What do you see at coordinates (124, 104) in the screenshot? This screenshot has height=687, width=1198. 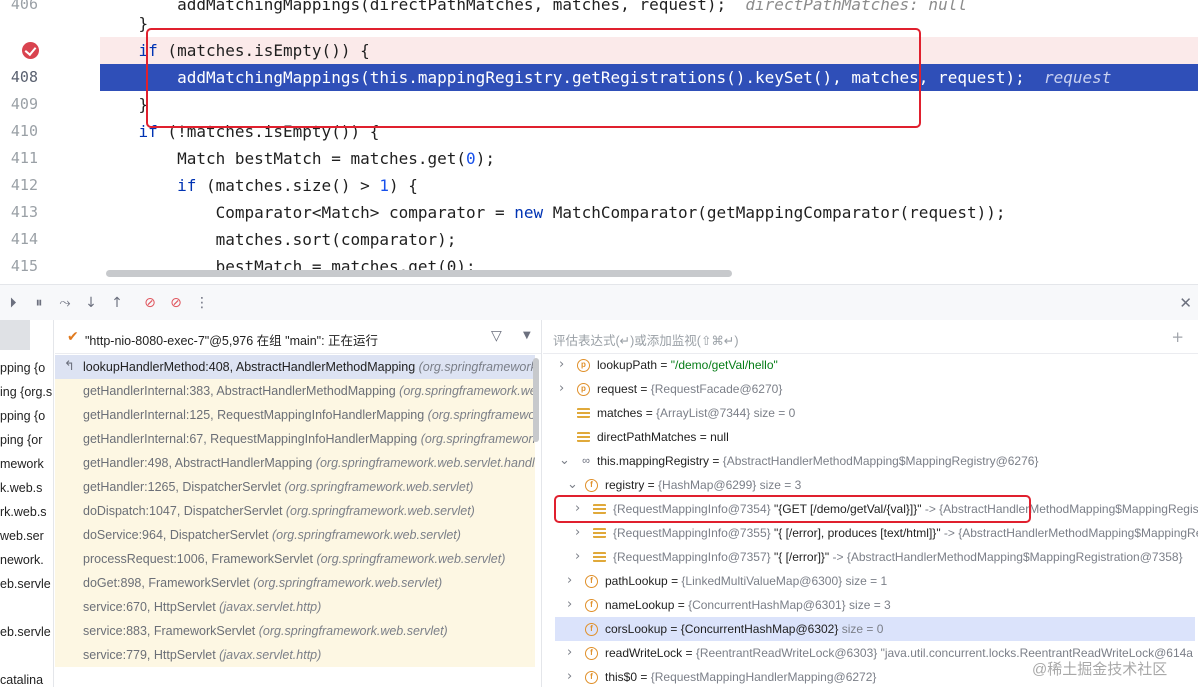 I see `code-token: }` at bounding box center [124, 104].